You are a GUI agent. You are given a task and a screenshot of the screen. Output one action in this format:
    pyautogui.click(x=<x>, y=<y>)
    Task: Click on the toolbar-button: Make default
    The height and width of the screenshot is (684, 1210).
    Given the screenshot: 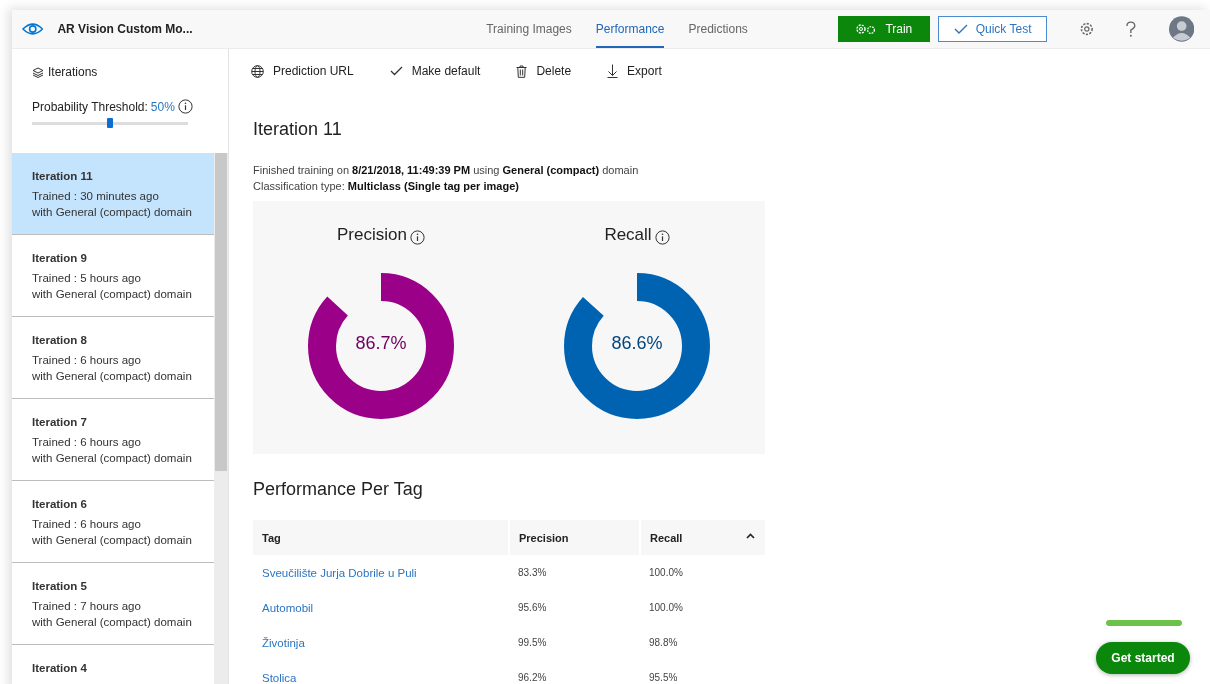 What is the action you would take?
    pyautogui.click(x=435, y=71)
    